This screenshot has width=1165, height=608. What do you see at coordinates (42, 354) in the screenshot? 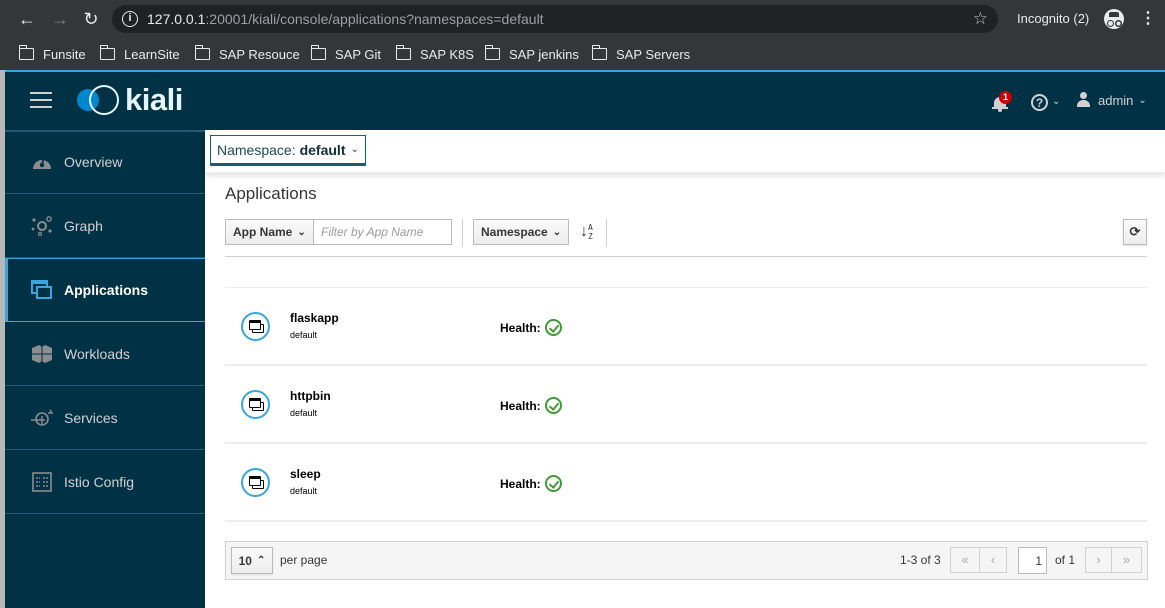
I see `workloads-icon` at bounding box center [42, 354].